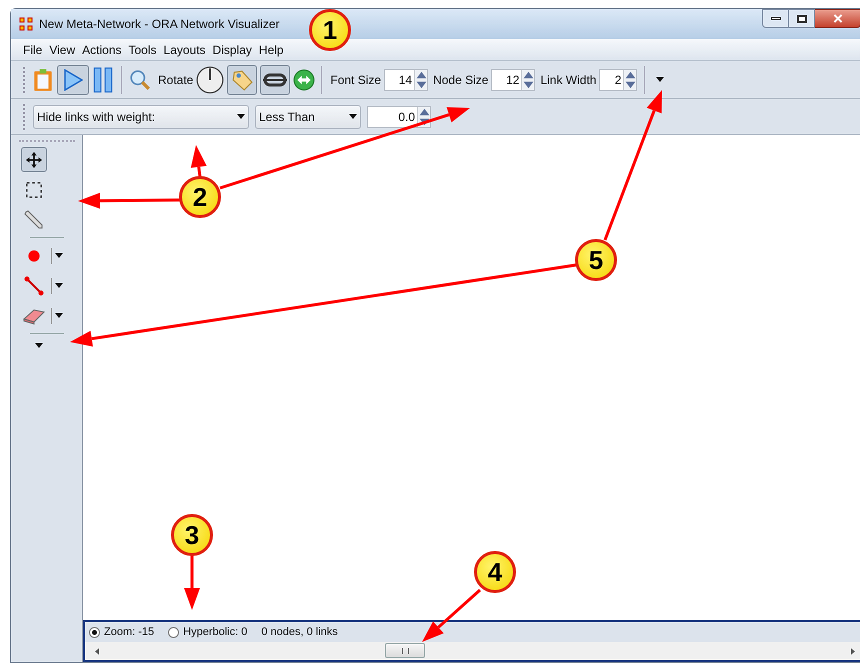  I want to click on spin-field: 14, so click(406, 79).